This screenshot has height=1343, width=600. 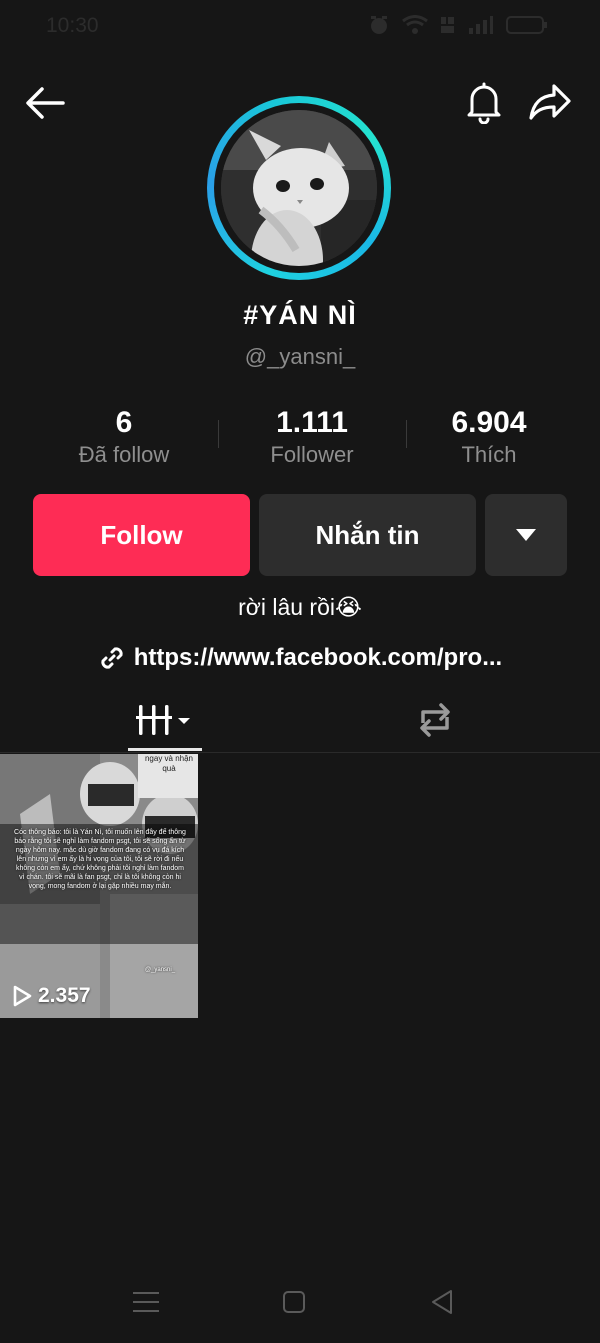 I want to click on signal-icon, so click(x=481, y=25).